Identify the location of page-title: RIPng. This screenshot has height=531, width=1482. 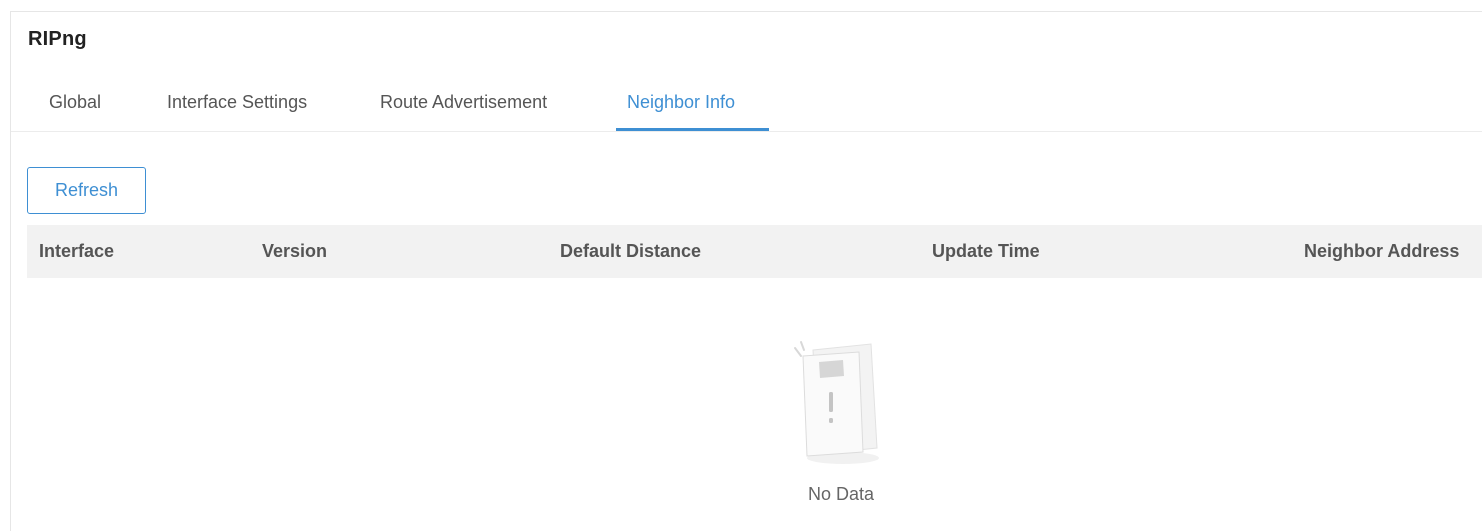
(57, 39).